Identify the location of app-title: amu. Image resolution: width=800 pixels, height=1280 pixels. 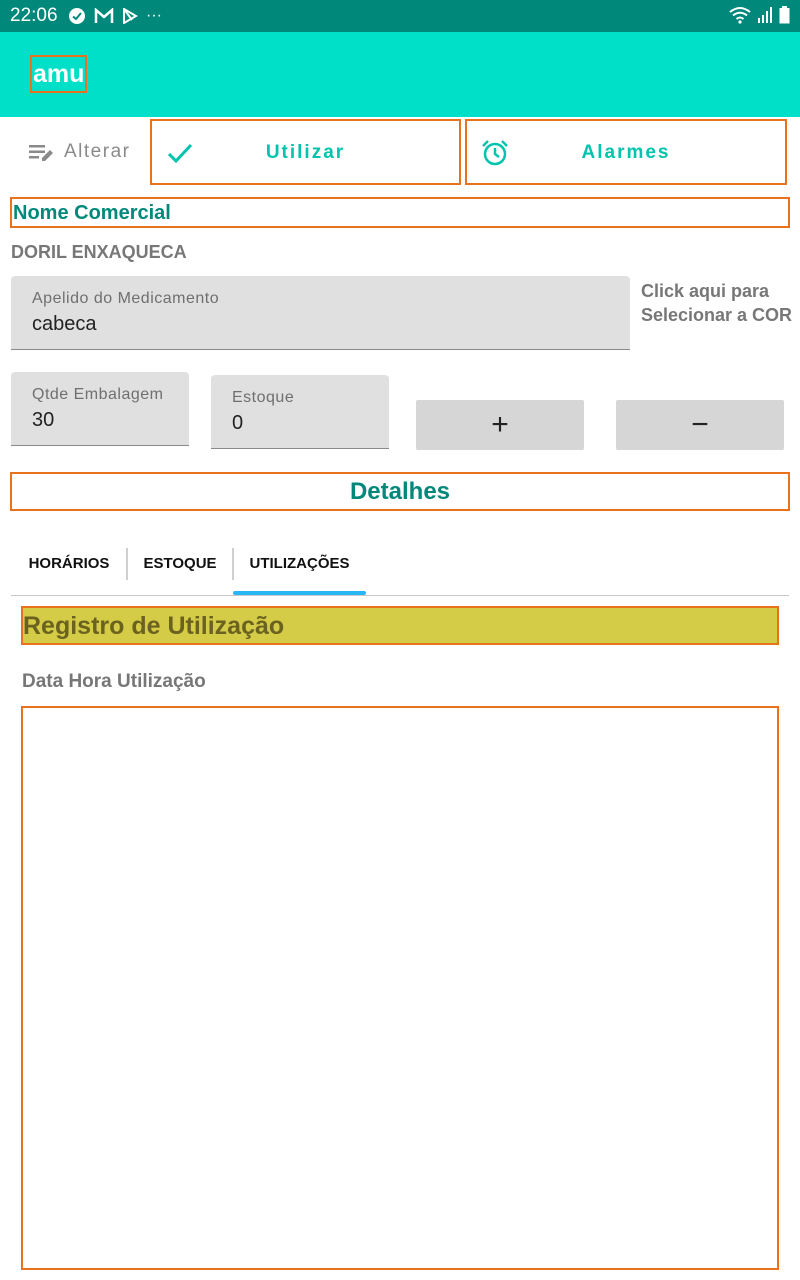
(59, 74).